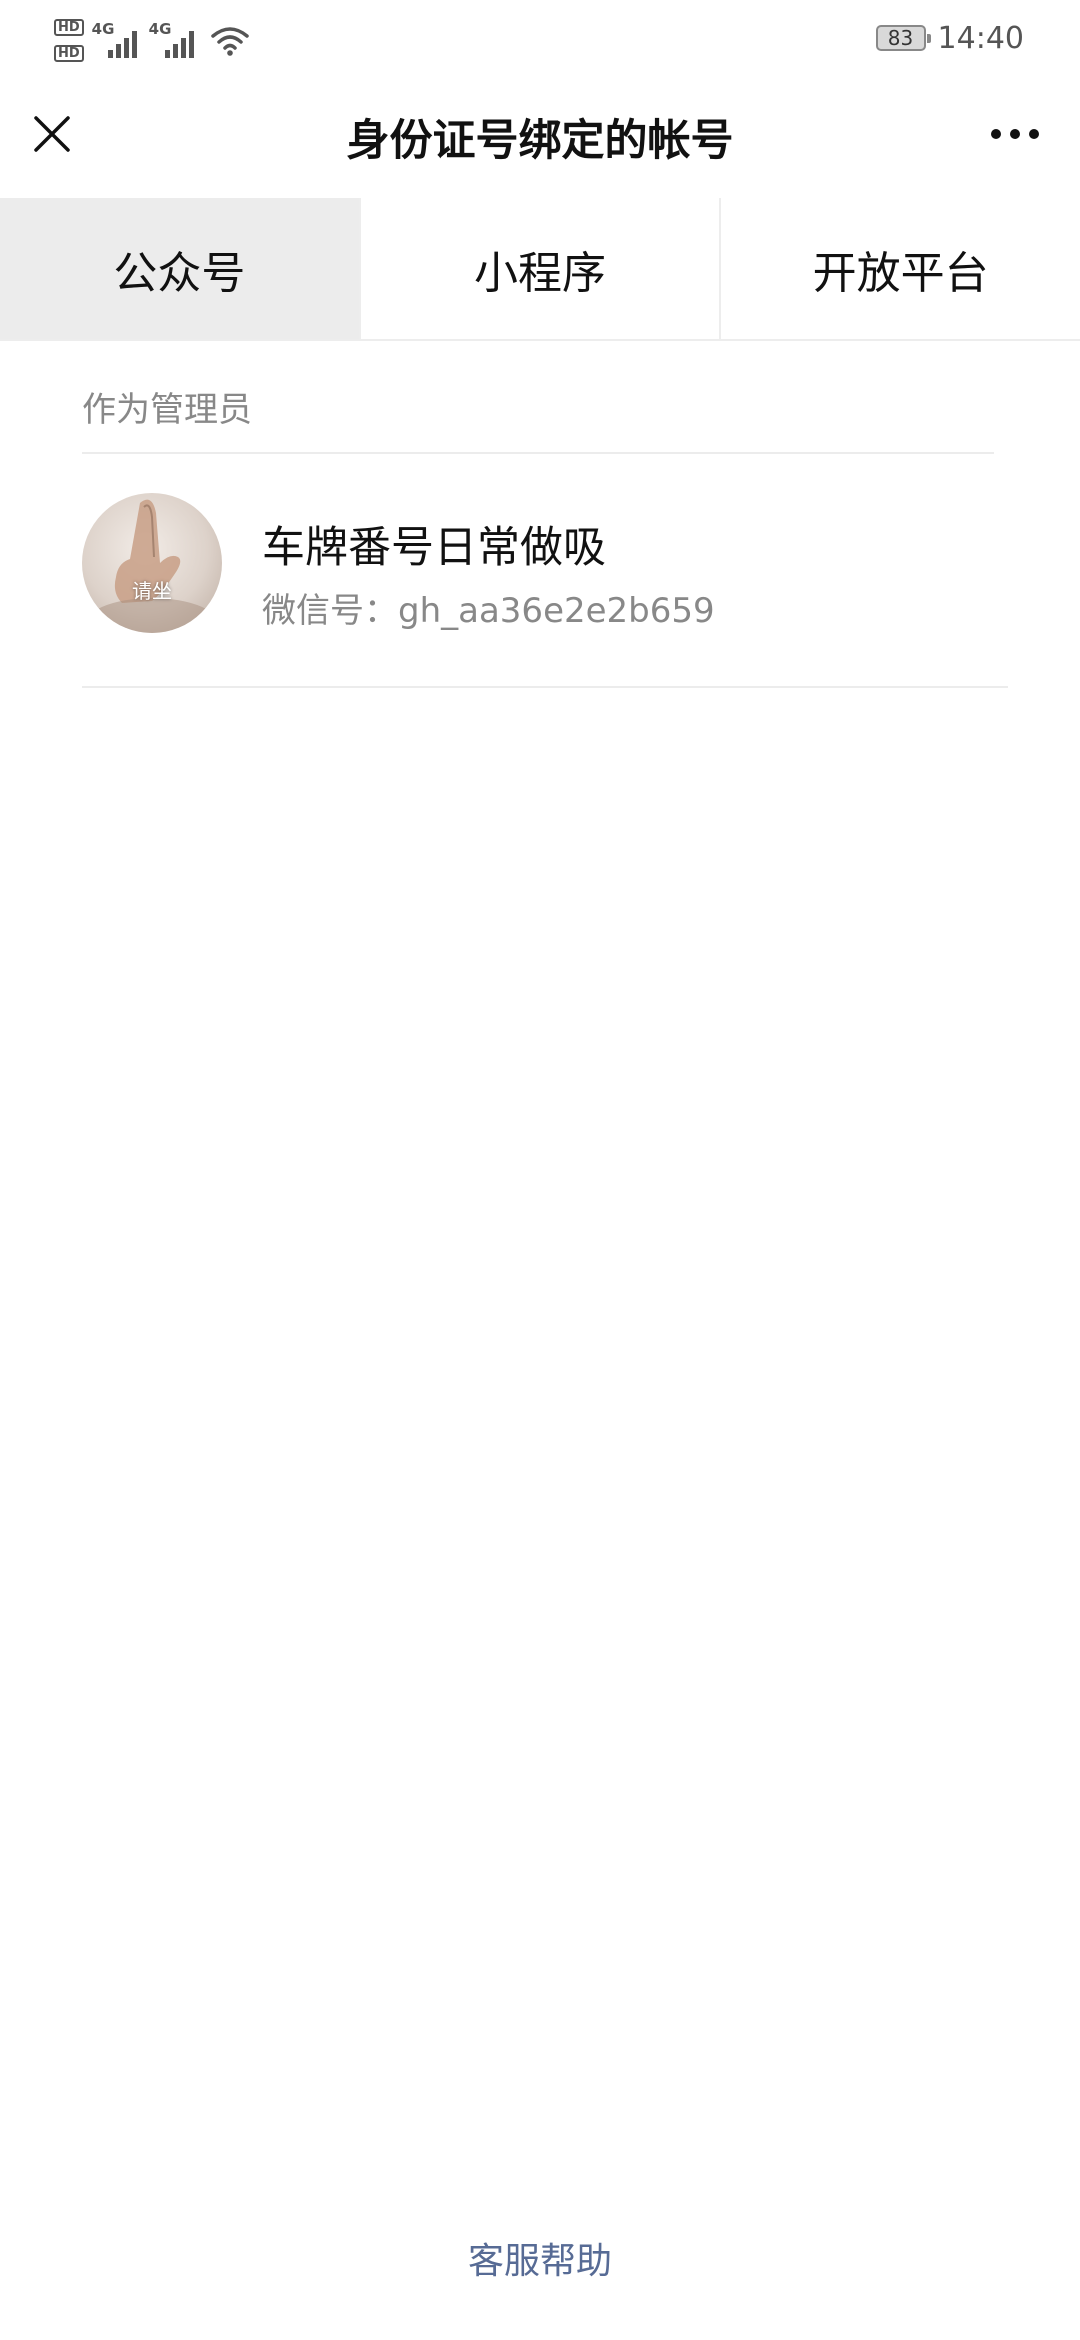  I want to click on status-left: HD HD 4G 4G, so click(152, 40).